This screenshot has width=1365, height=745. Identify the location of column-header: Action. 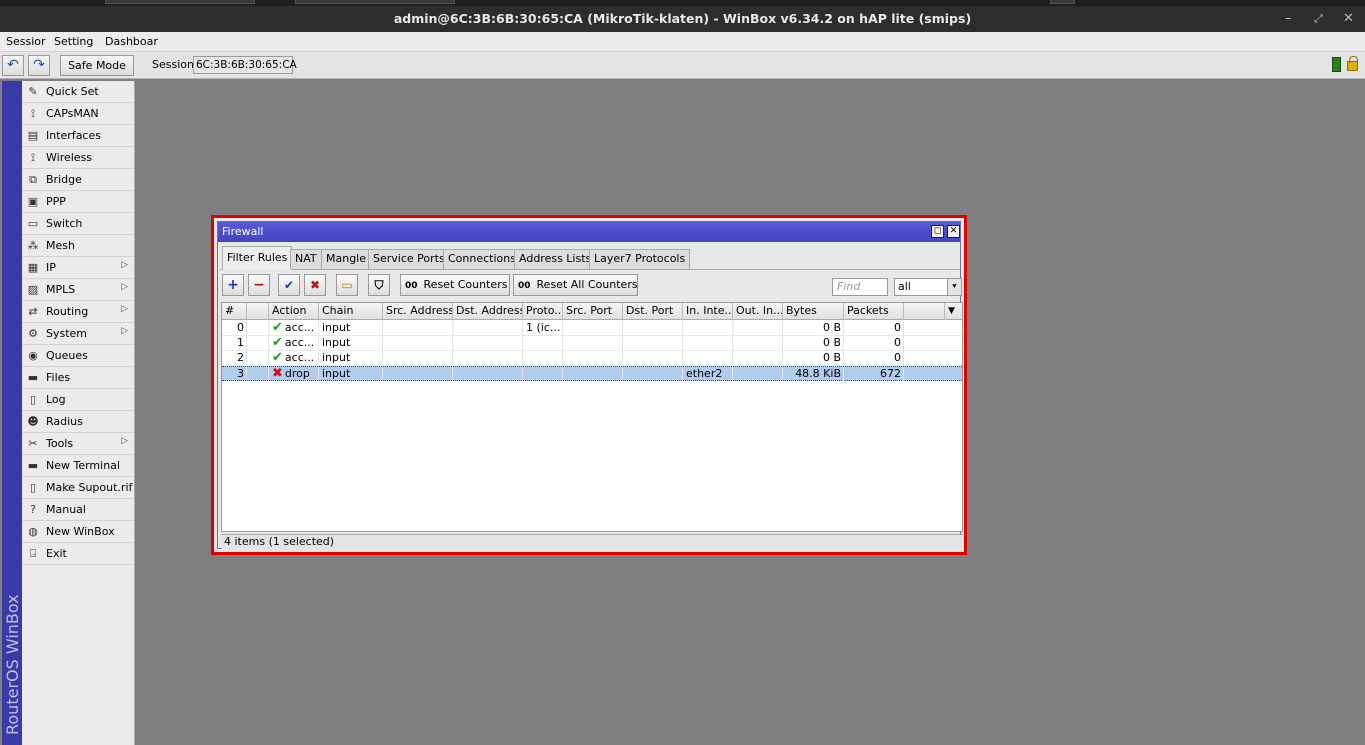
(294, 311).